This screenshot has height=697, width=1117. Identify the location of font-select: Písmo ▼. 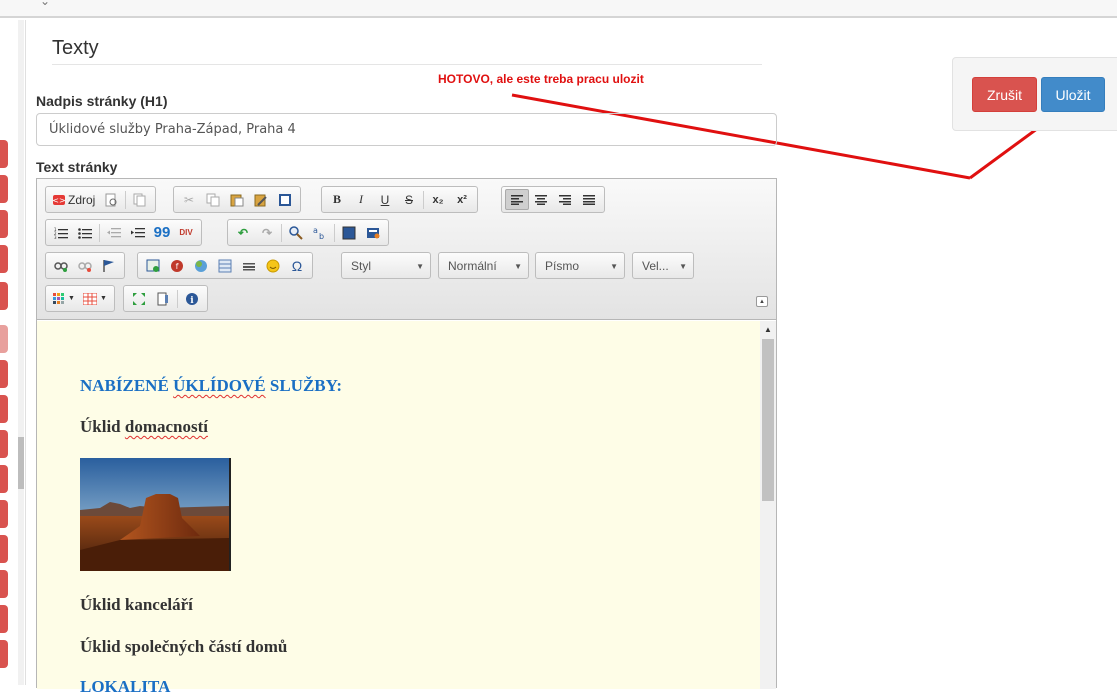
(580, 265).